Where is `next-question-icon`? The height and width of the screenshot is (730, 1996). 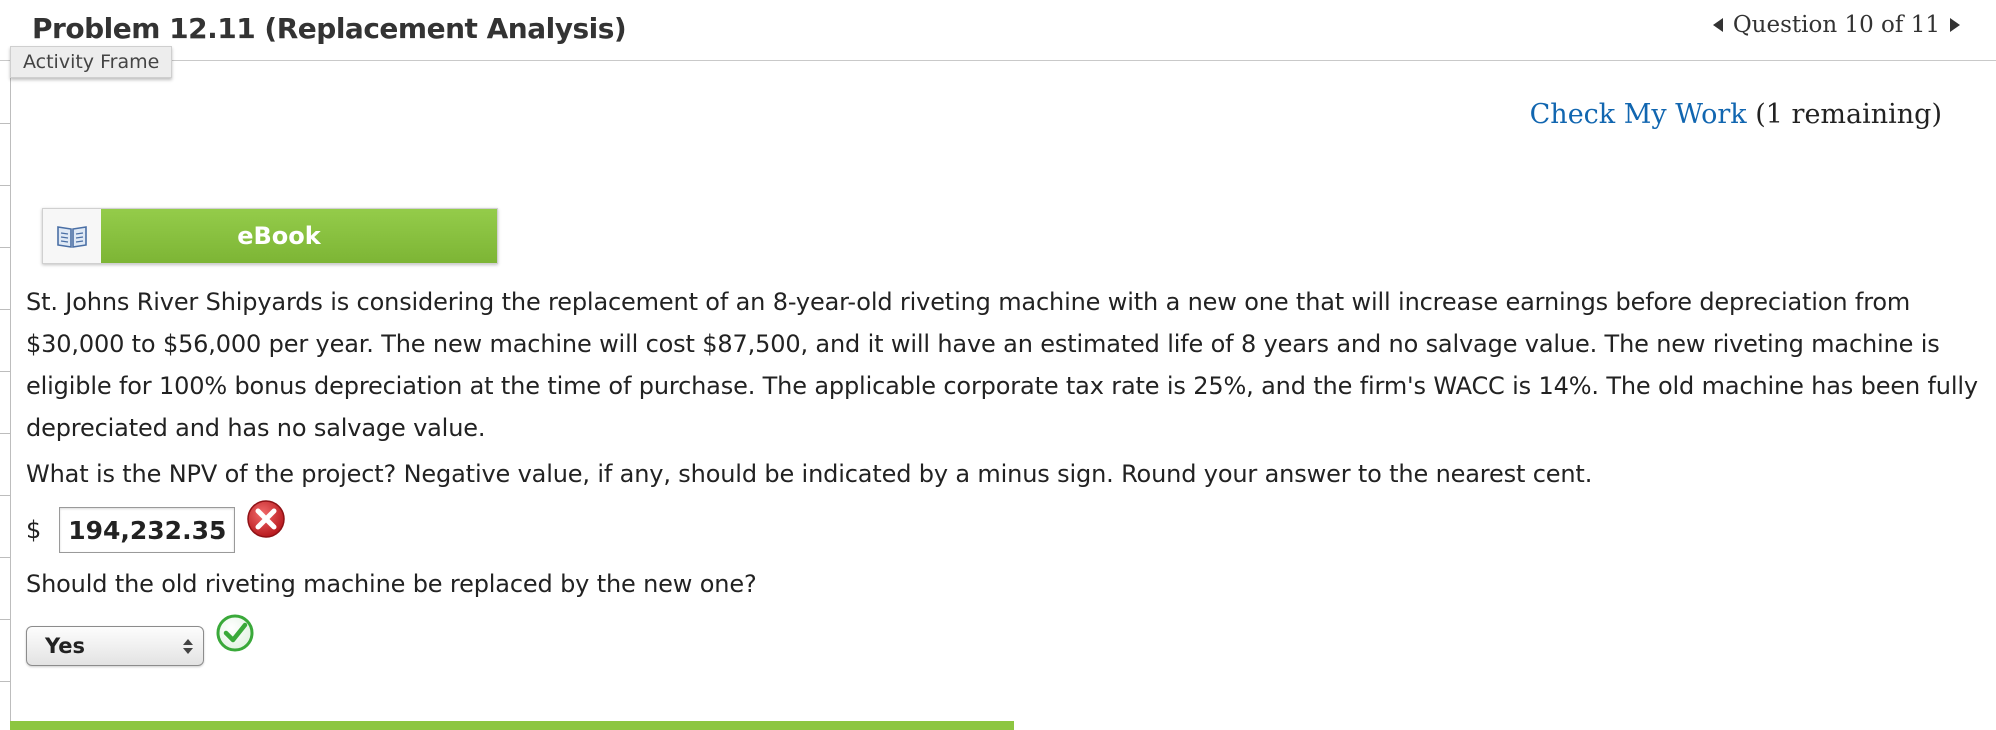 next-question-icon is located at coordinates (1955, 25).